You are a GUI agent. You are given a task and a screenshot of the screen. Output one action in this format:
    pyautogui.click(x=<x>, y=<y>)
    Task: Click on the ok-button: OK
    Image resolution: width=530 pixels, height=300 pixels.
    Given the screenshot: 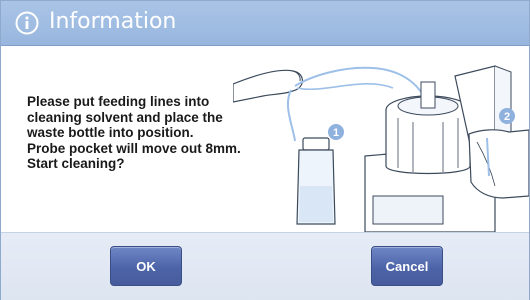 What is the action you would take?
    pyautogui.click(x=146, y=266)
    